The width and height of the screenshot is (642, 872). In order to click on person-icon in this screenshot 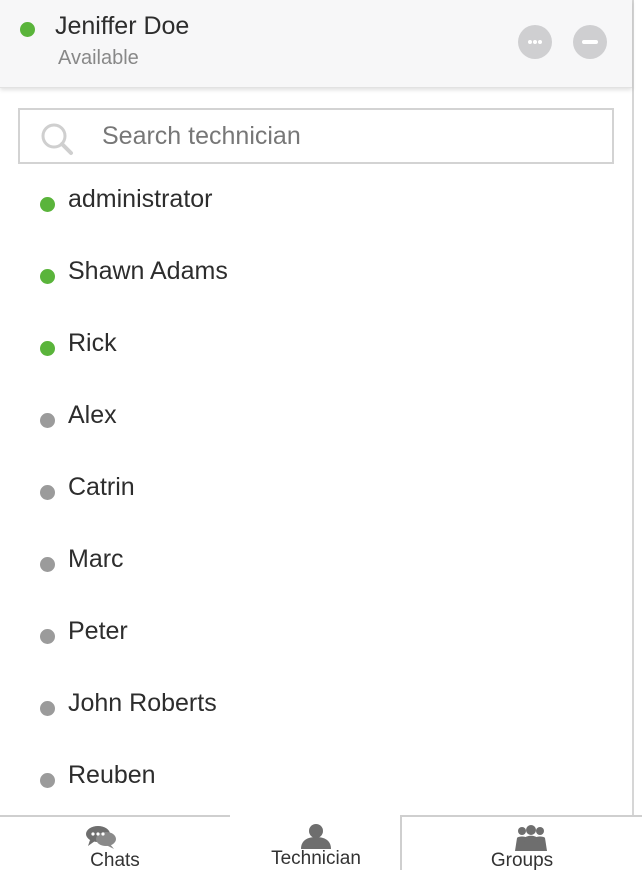, I will do `click(316, 836)`.